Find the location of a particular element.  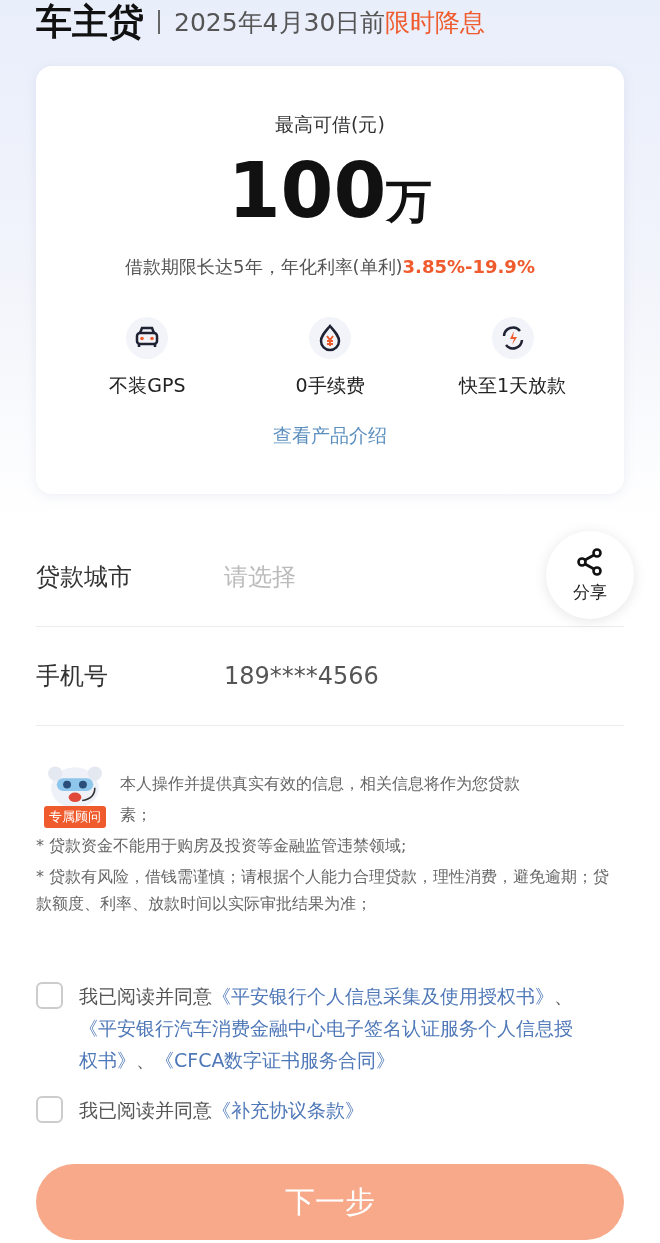

feature-label: 0手续费 is located at coordinates (330, 385).